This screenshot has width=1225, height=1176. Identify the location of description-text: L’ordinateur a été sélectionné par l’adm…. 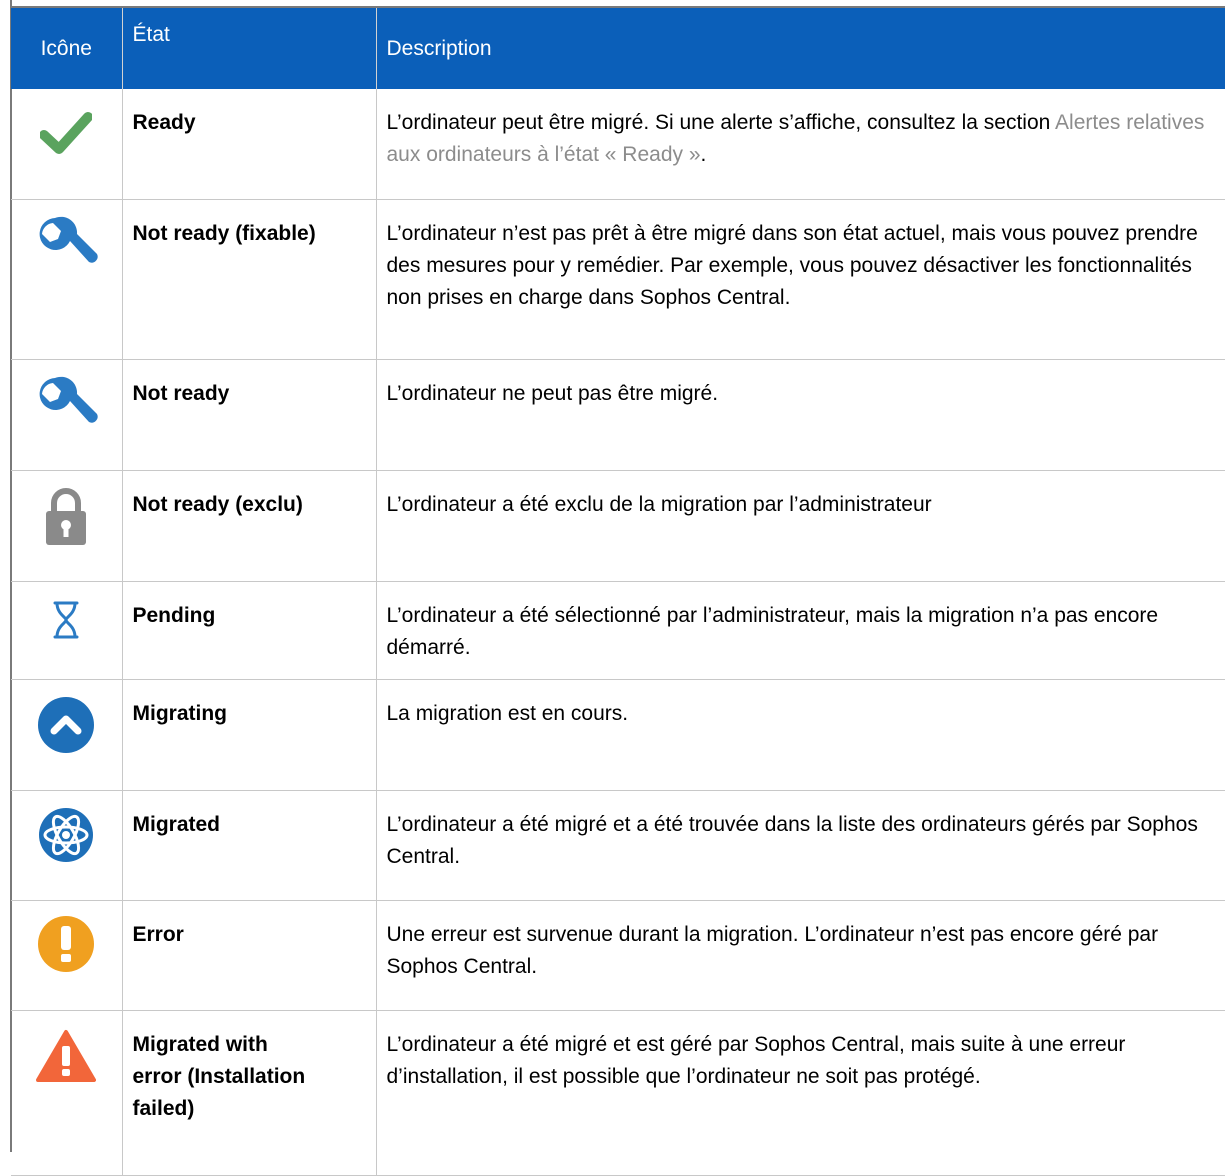
(800, 630).